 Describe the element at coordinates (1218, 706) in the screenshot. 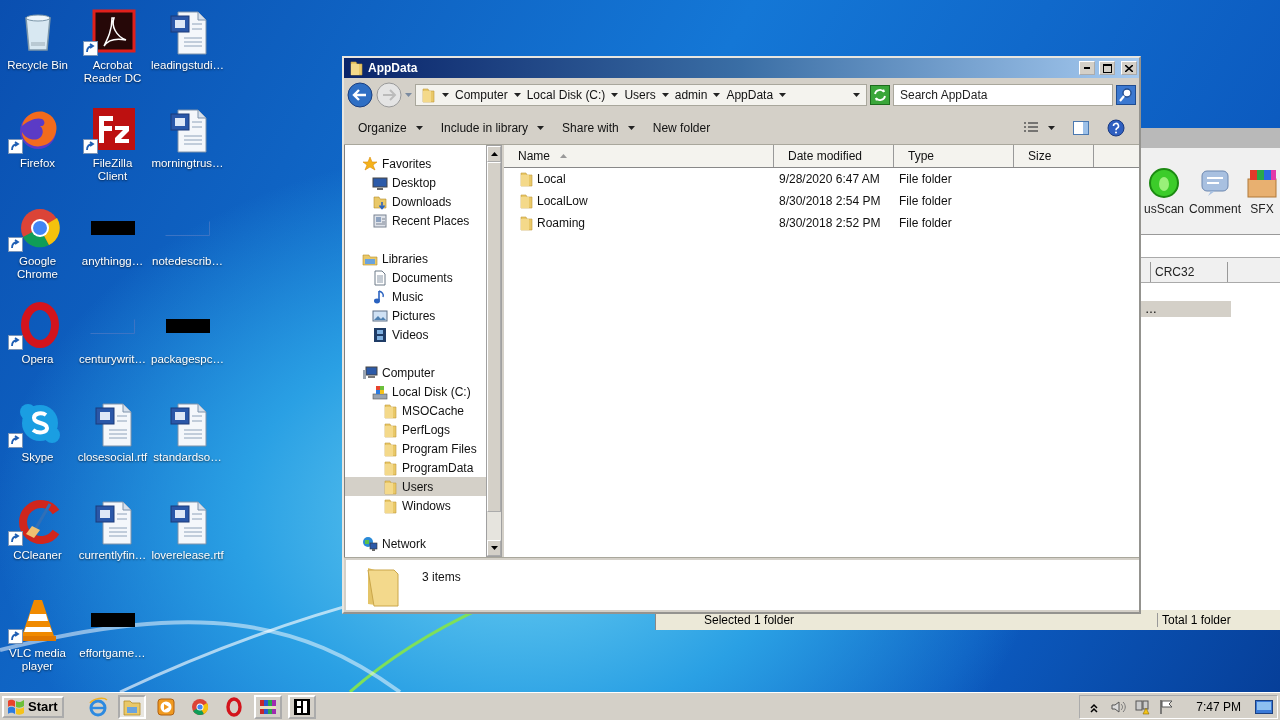

I see `clock: 7:47 PM` at that location.